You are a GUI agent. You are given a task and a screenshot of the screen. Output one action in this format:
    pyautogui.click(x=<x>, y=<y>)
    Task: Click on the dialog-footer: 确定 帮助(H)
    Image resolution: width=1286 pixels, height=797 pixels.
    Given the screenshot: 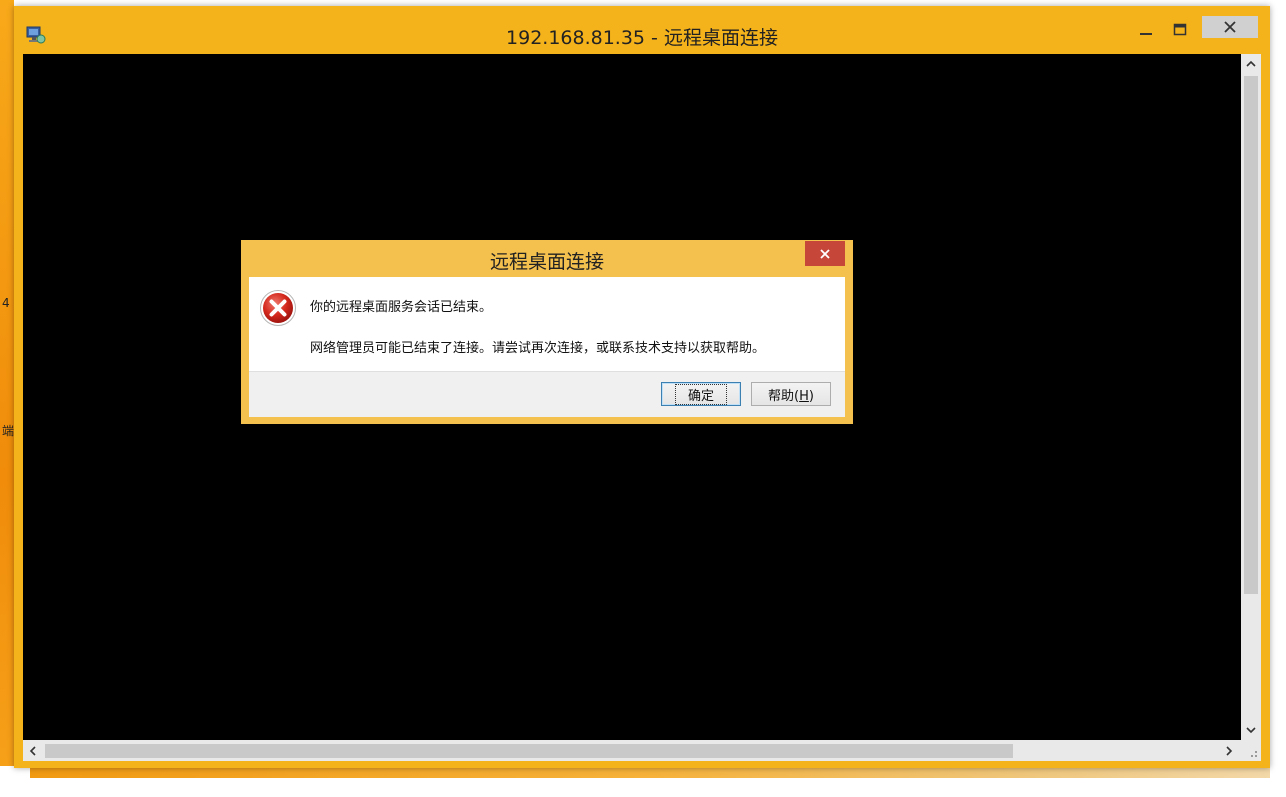 What is the action you would take?
    pyautogui.click(x=547, y=394)
    